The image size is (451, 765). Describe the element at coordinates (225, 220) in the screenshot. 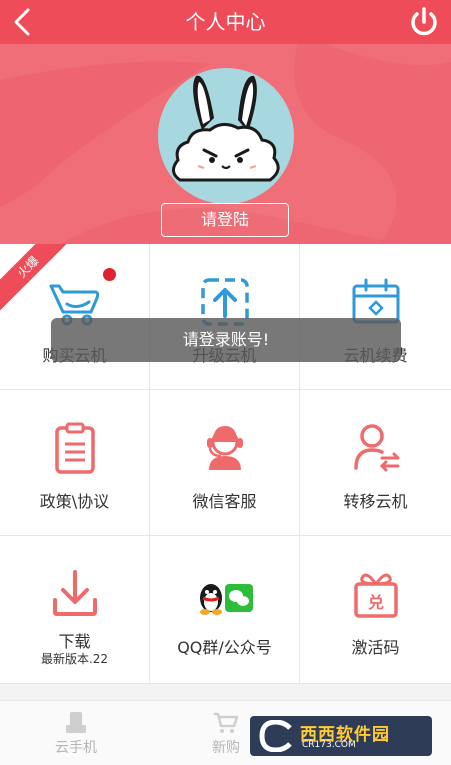

I see `login-button: 请登陆` at that location.